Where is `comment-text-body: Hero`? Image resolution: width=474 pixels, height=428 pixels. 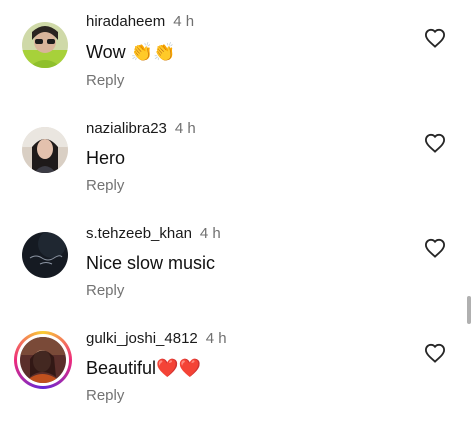
comment-text-body: Hero is located at coordinates (106, 158).